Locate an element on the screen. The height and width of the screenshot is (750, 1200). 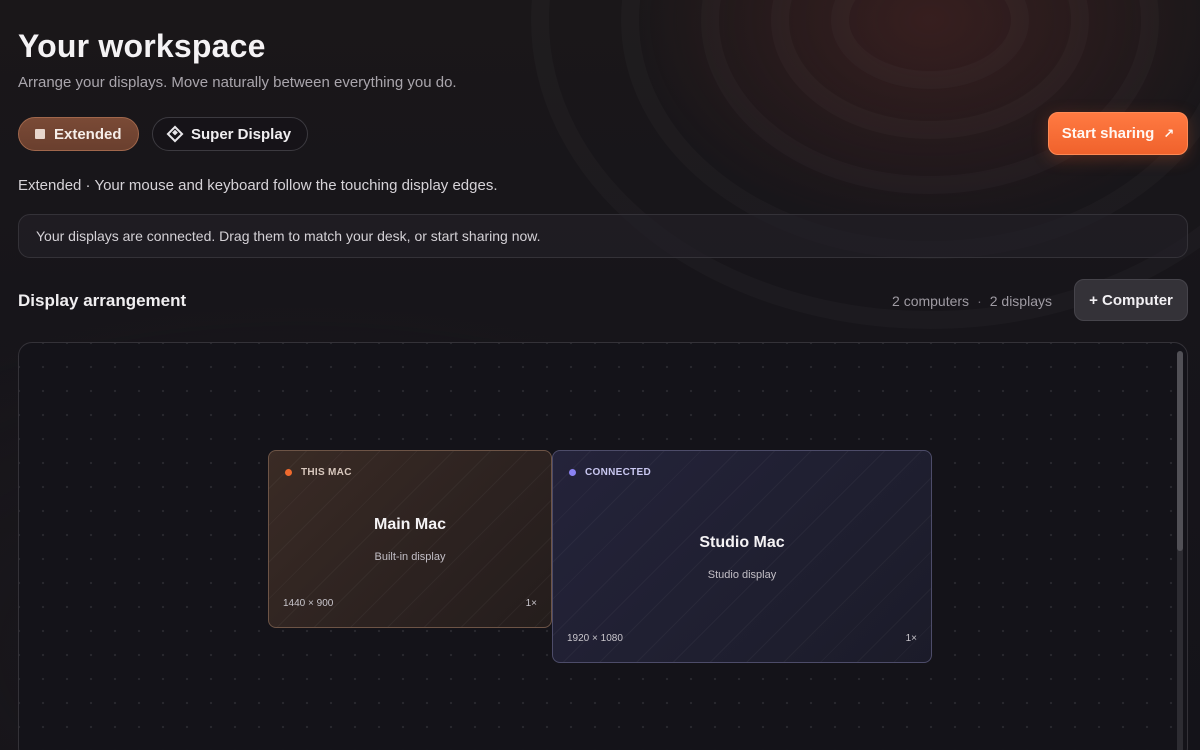
display-pattern is located at coordinates (742, 556).